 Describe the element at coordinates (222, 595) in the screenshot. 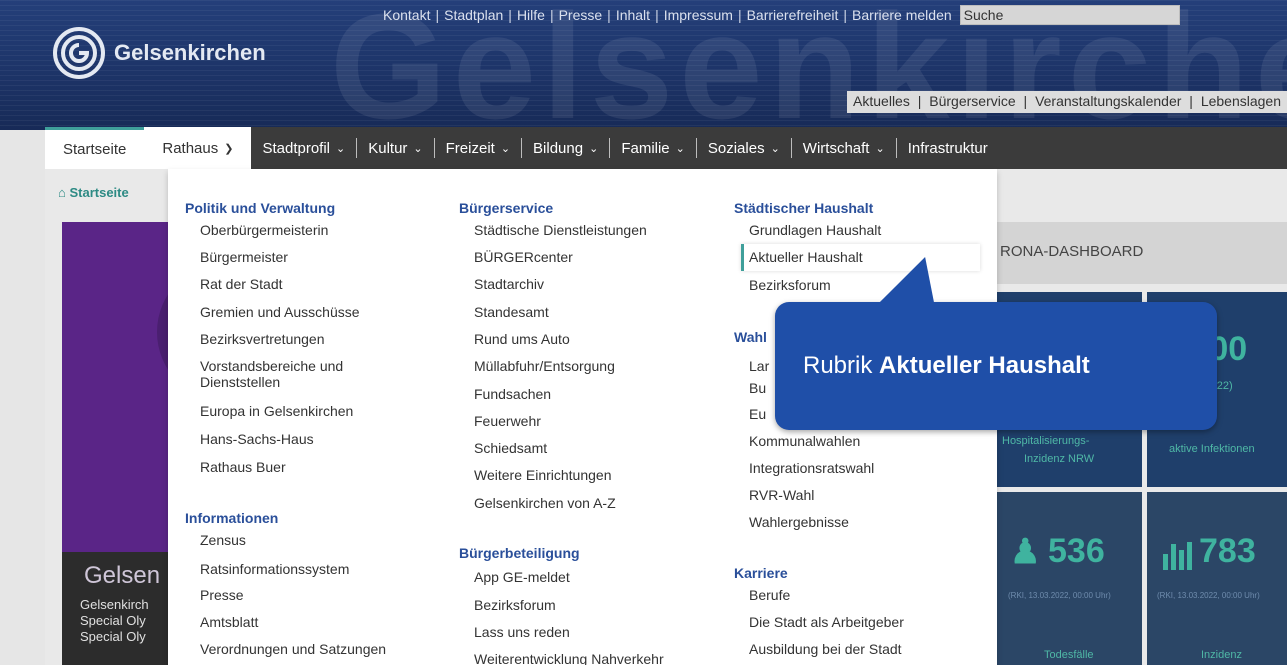

I see `menu-item: Presse` at that location.